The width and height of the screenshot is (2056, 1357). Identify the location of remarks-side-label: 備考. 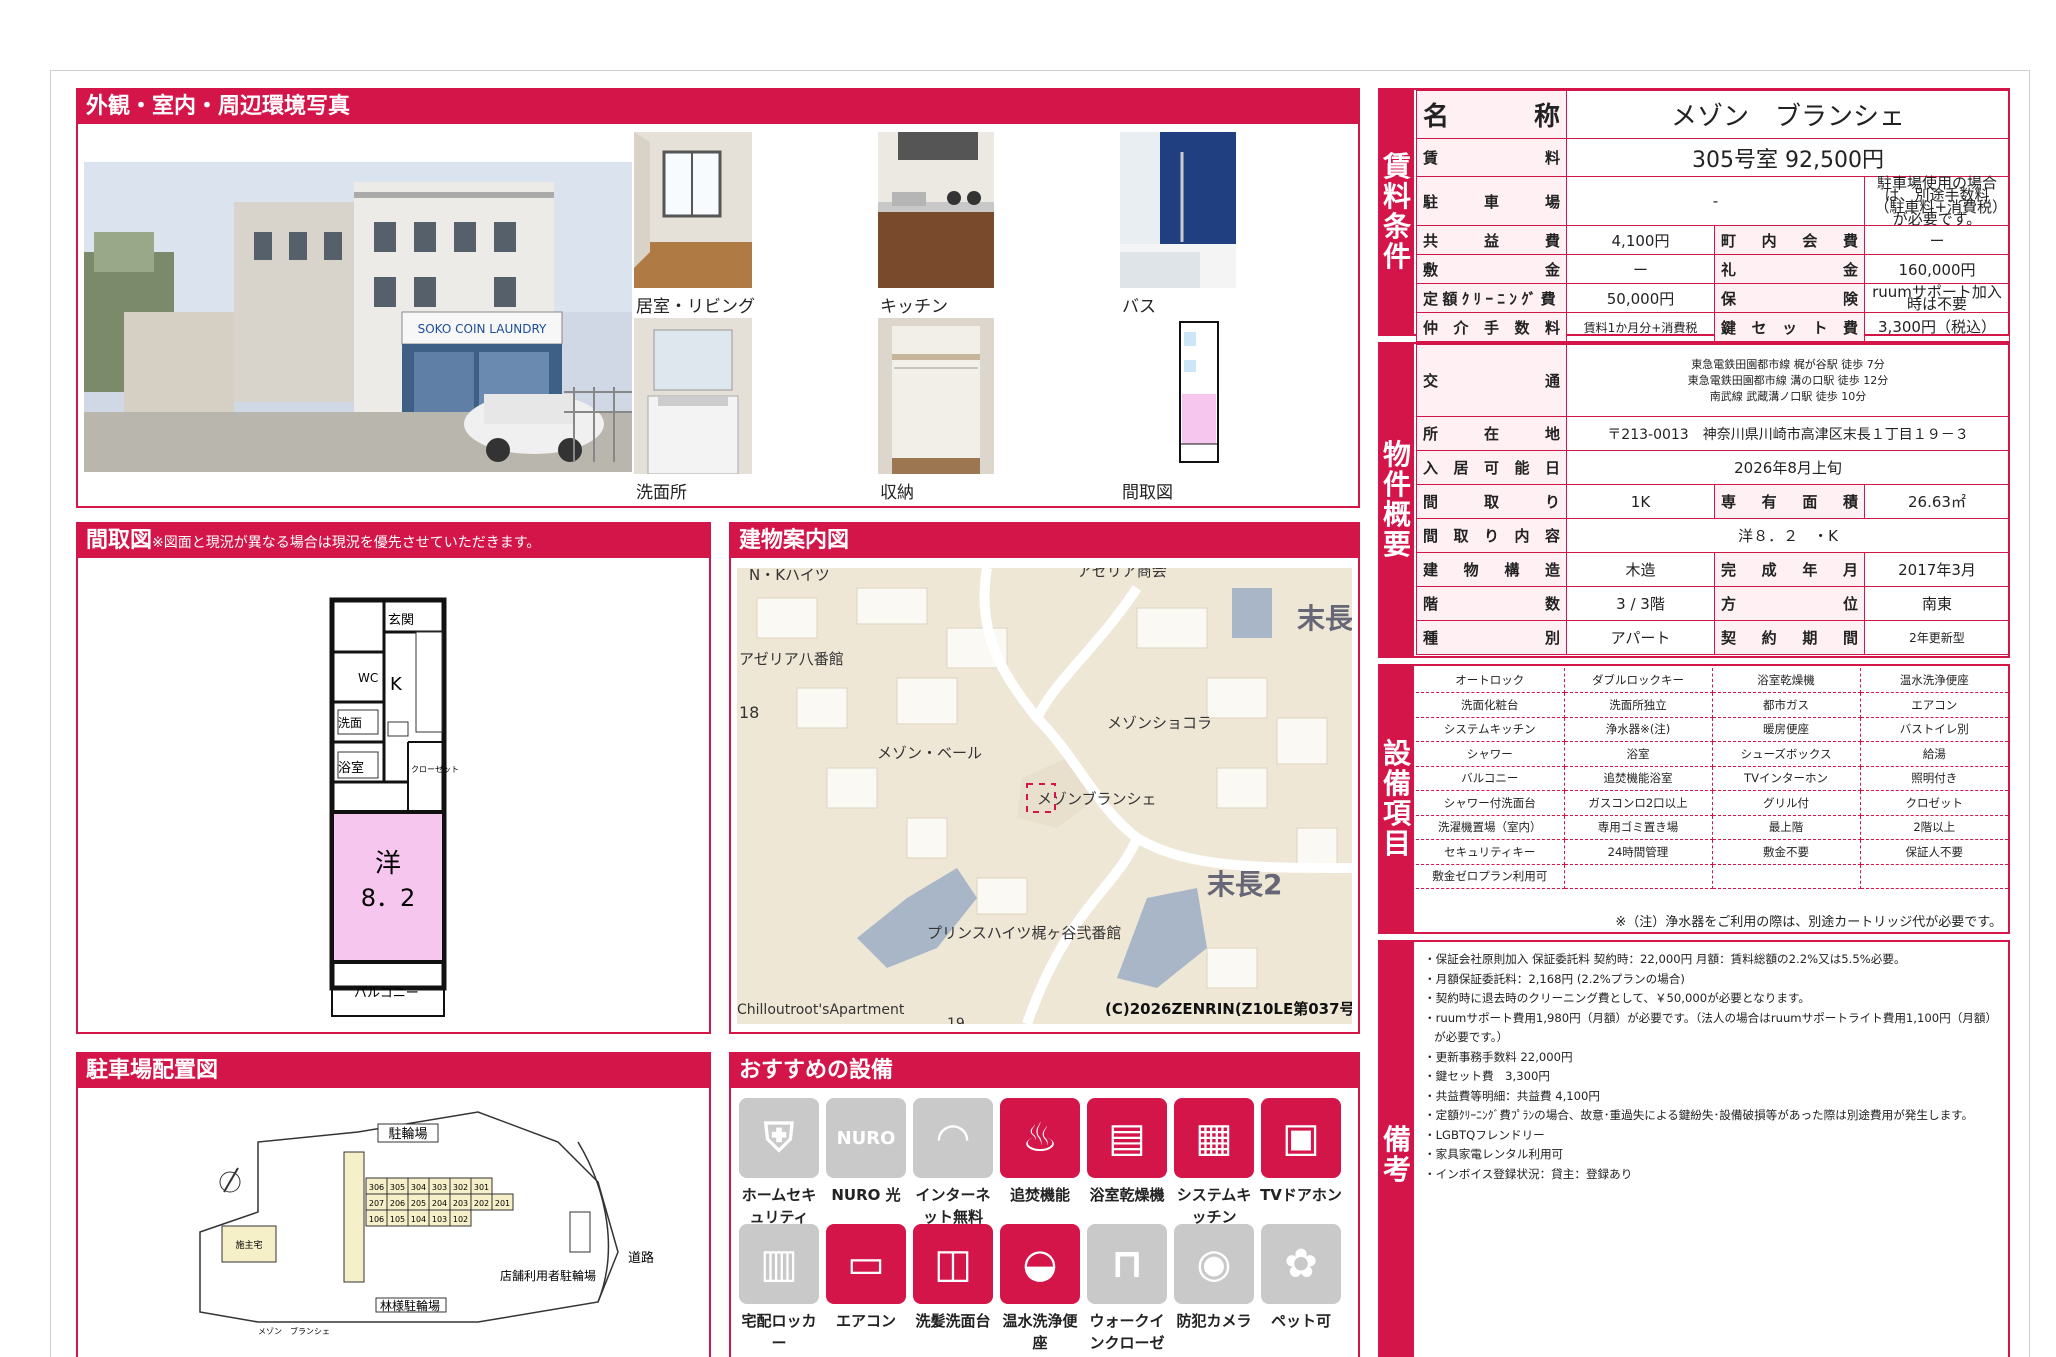
(1396, 1154).